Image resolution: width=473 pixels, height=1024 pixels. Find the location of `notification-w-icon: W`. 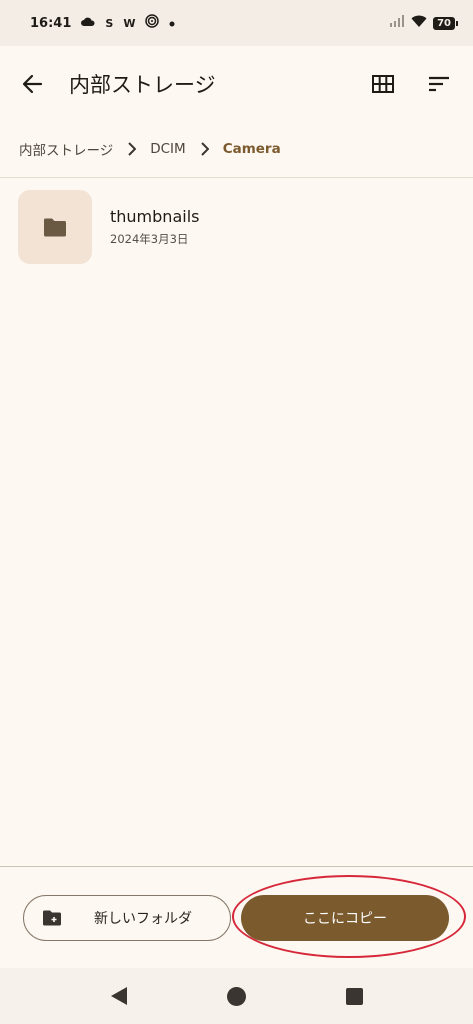

notification-w-icon: W is located at coordinates (129, 23).